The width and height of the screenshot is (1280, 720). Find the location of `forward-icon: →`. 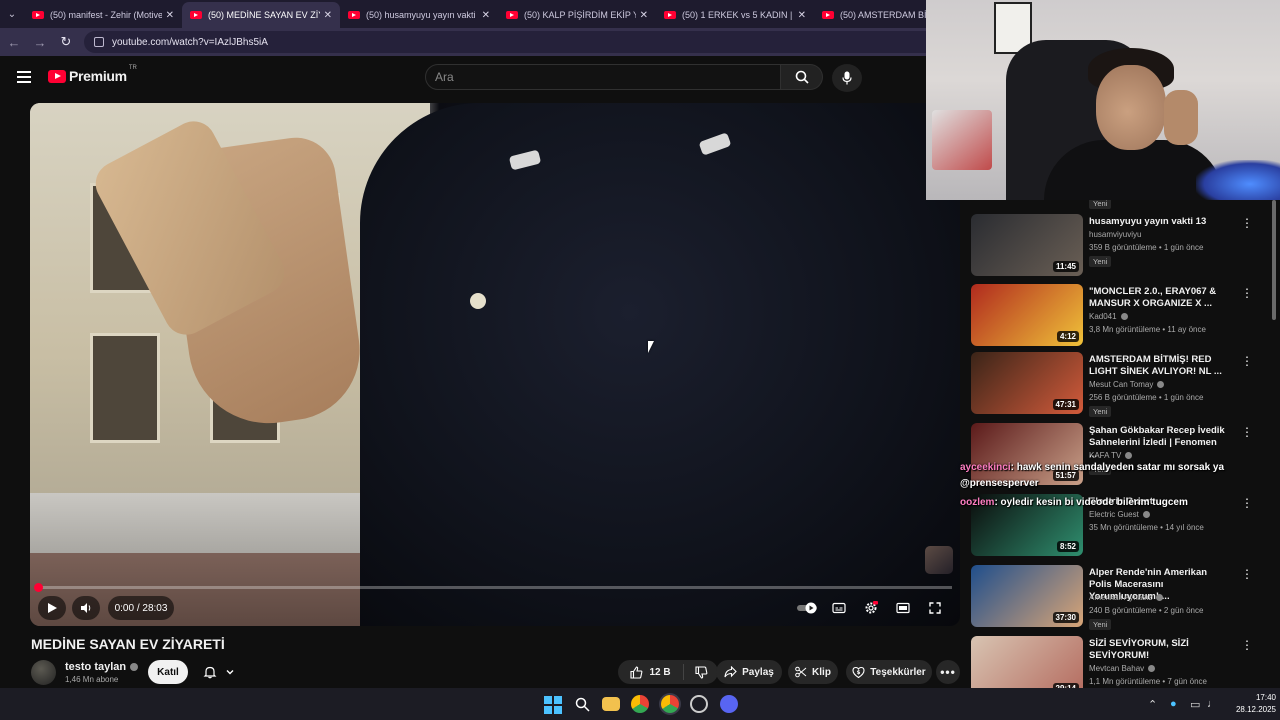

forward-icon: → is located at coordinates (40, 42).